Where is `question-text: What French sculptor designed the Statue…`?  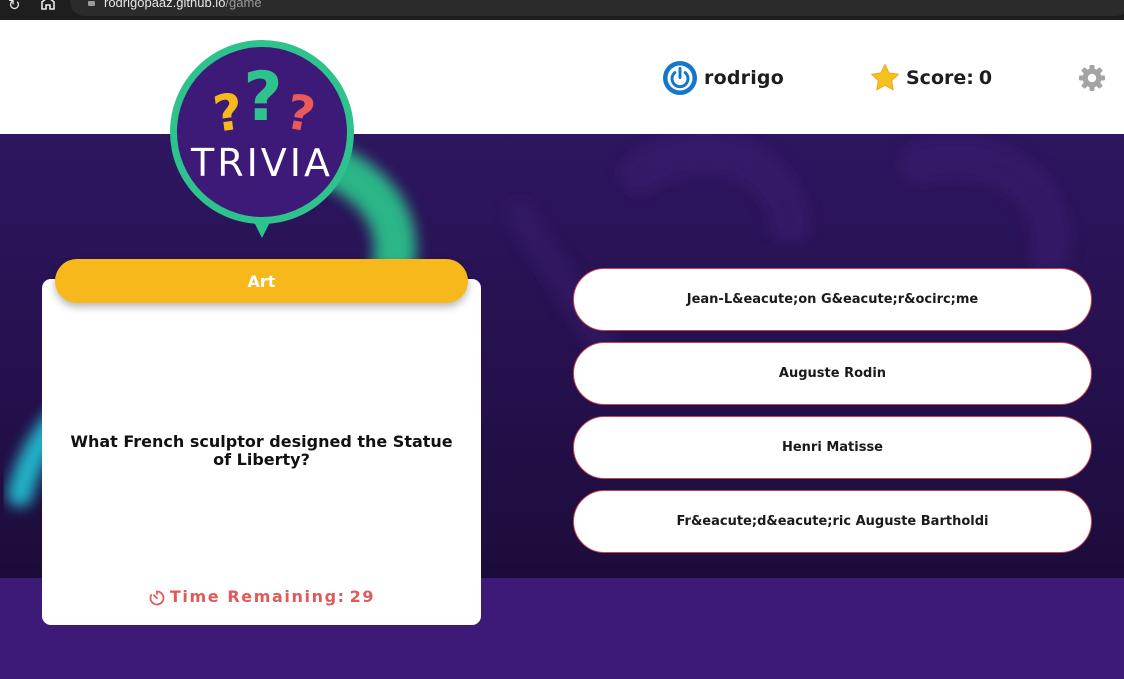
question-text: What French sculptor designed the Statue… is located at coordinates (261, 450).